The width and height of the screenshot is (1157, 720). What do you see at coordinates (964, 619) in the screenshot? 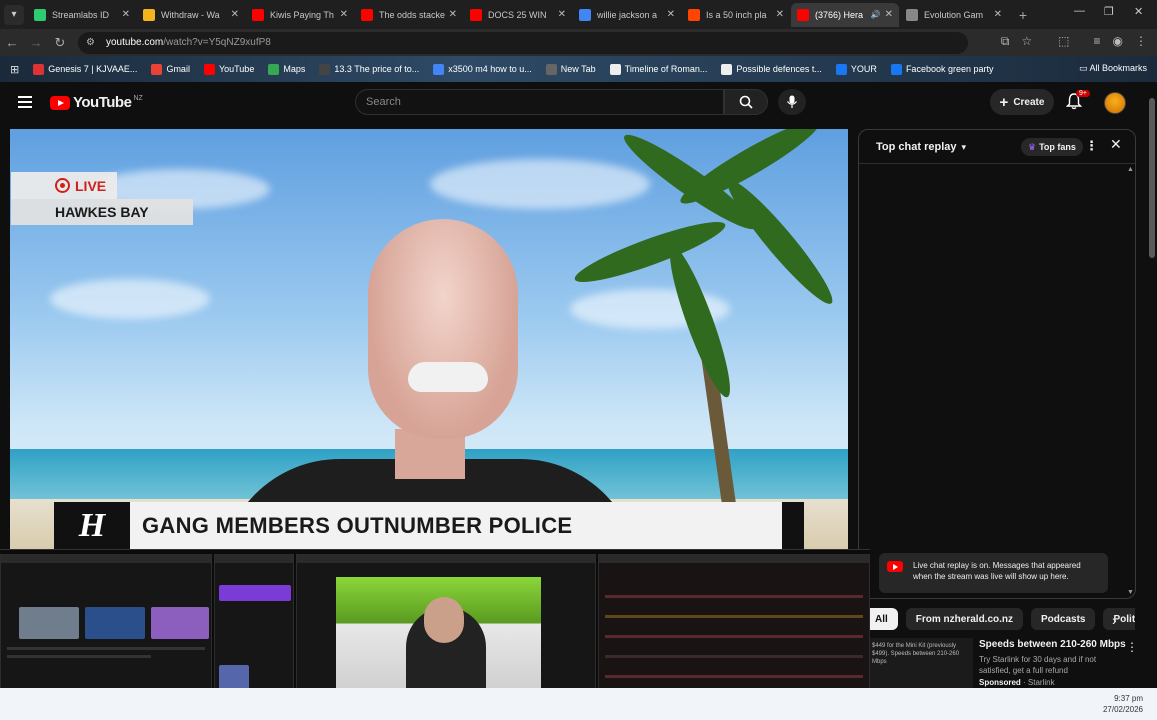
I see `filter-chip: From nzherald.co.nz` at bounding box center [964, 619].